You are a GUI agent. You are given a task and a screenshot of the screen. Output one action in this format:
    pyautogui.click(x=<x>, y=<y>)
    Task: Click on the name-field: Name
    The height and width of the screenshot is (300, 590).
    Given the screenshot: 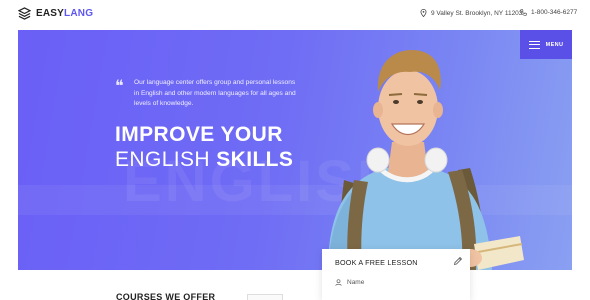 What is the action you would take?
    pyautogui.click(x=396, y=282)
    